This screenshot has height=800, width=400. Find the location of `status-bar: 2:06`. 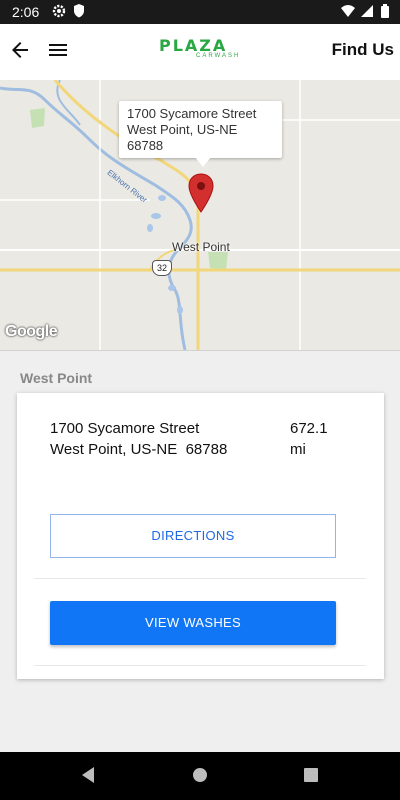

status-bar: 2:06 is located at coordinates (200, 12).